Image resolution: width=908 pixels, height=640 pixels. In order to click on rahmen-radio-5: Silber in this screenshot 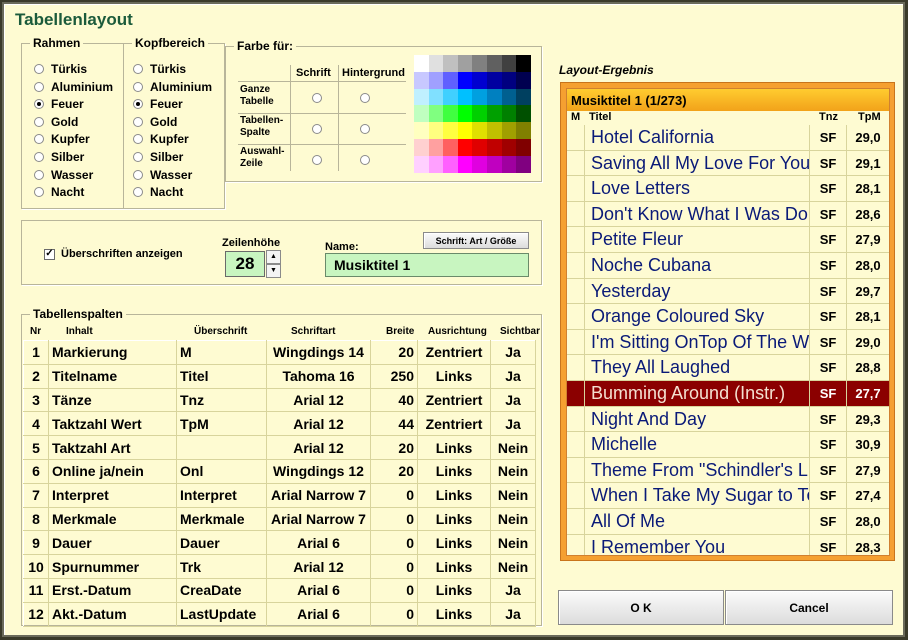, I will do `click(59, 157)`.